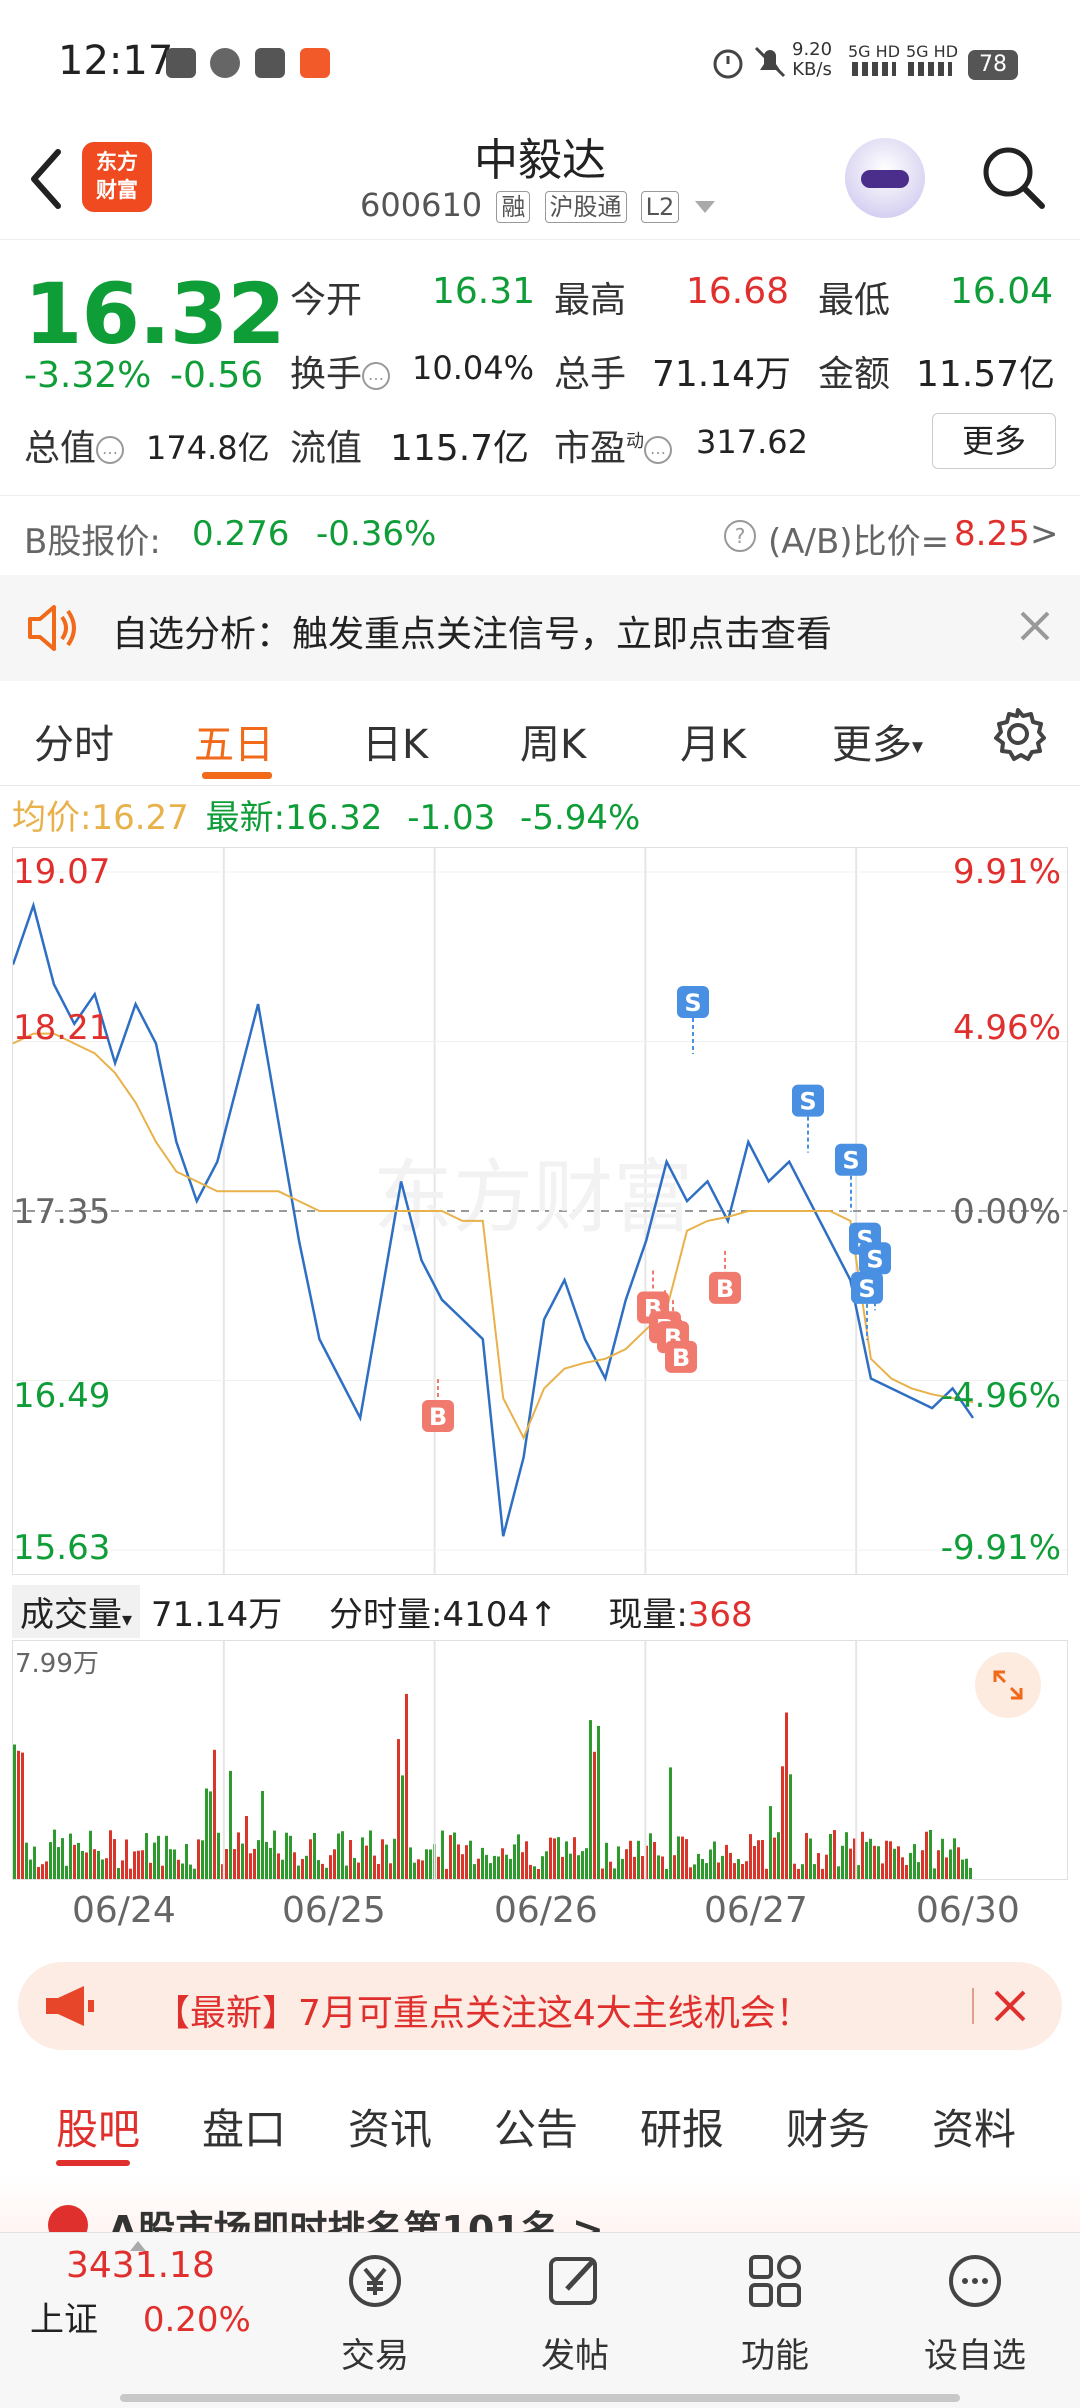 This screenshot has height=2408, width=1080. What do you see at coordinates (540, 2398) in the screenshot?
I see `home-indicator` at bounding box center [540, 2398].